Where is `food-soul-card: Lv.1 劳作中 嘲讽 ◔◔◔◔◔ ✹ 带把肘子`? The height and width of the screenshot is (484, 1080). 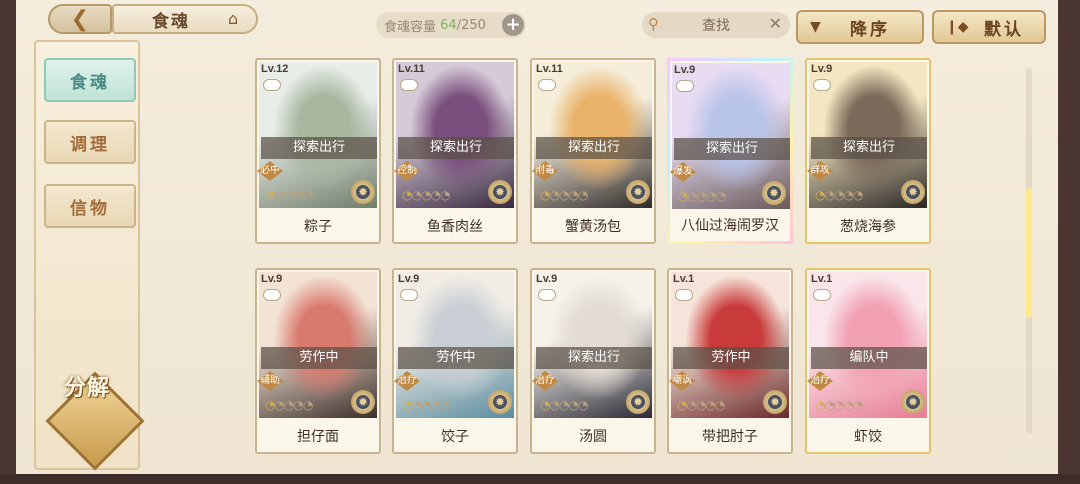
food-soul-card: Lv.1 劳作中 嘲讽 ◔◔◔◔◔ ✹ 带把肘子 is located at coordinates (730, 361).